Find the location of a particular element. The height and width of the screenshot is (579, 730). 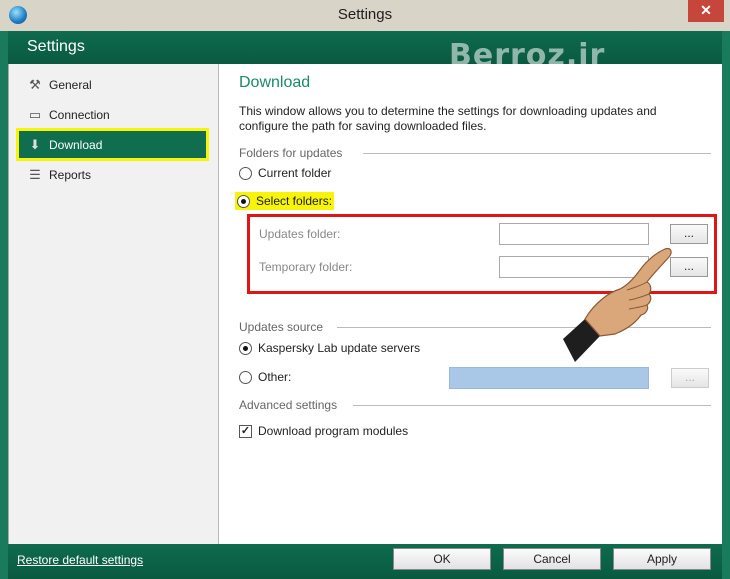

sidebar-item-reports: ☰ Reports is located at coordinates (112, 174).